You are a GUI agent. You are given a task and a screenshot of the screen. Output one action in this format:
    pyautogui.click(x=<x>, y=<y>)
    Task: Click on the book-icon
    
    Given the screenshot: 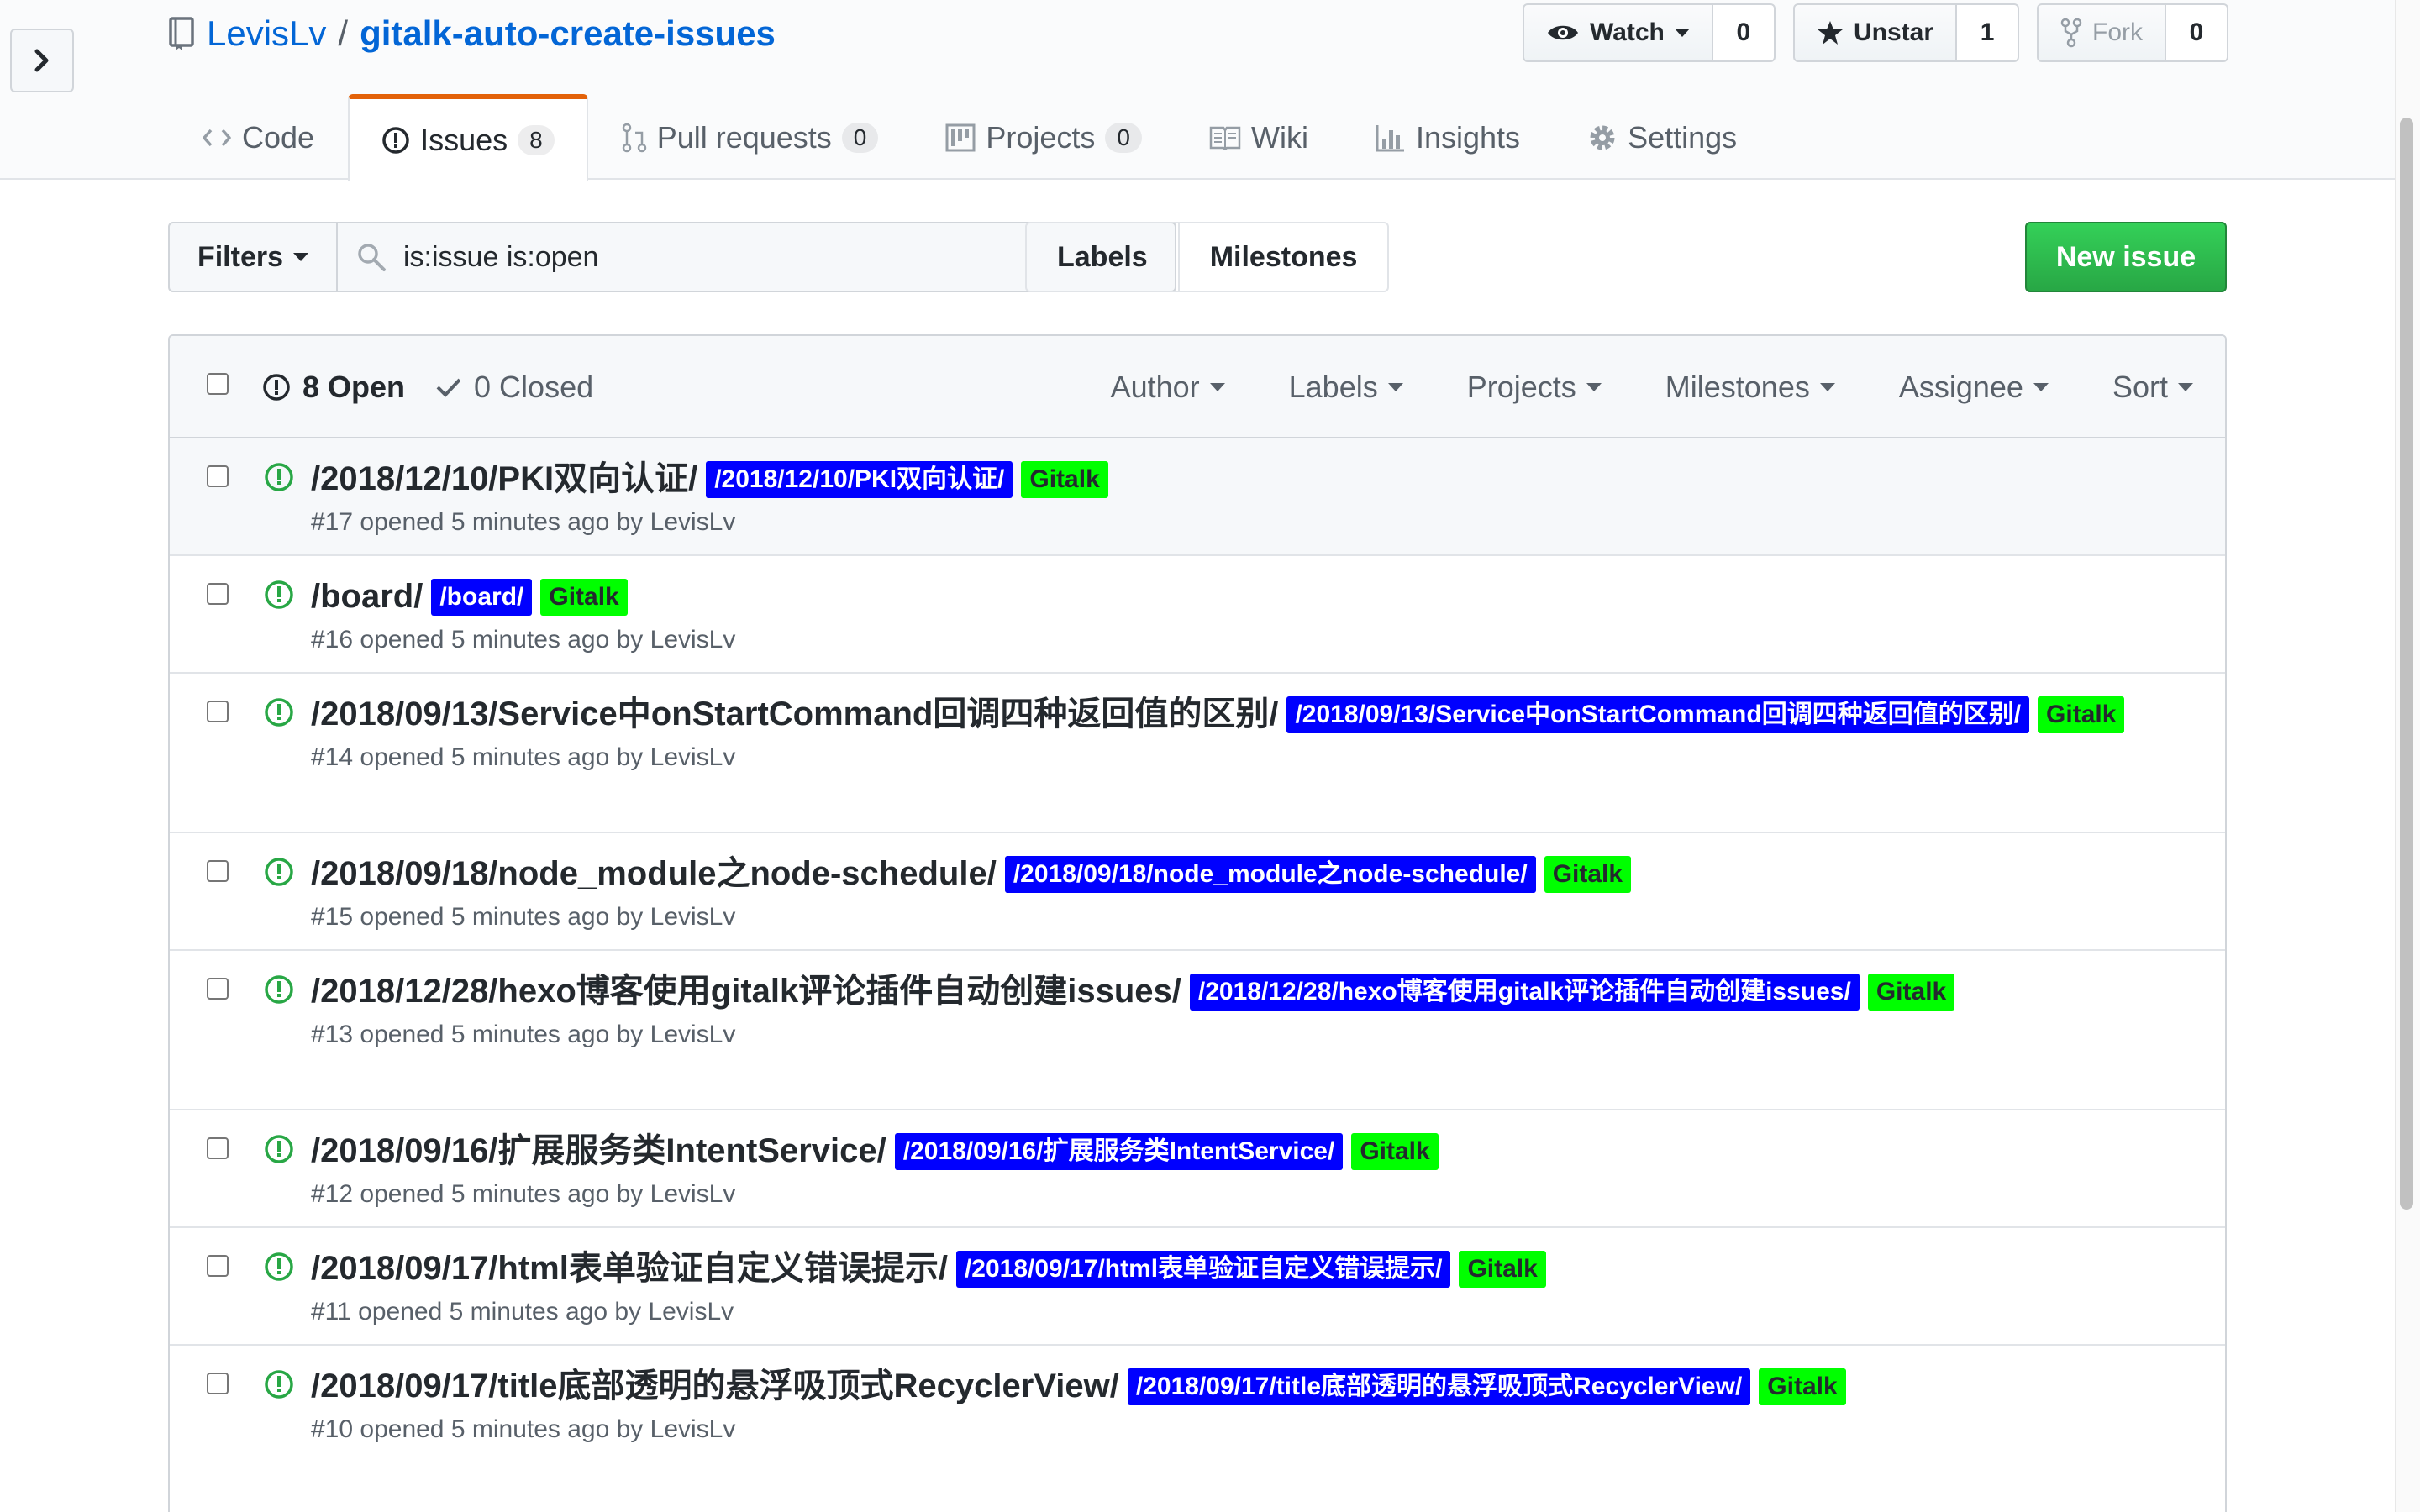 What is the action you would take?
    pyautogui.click(x=1225, y=138)
    